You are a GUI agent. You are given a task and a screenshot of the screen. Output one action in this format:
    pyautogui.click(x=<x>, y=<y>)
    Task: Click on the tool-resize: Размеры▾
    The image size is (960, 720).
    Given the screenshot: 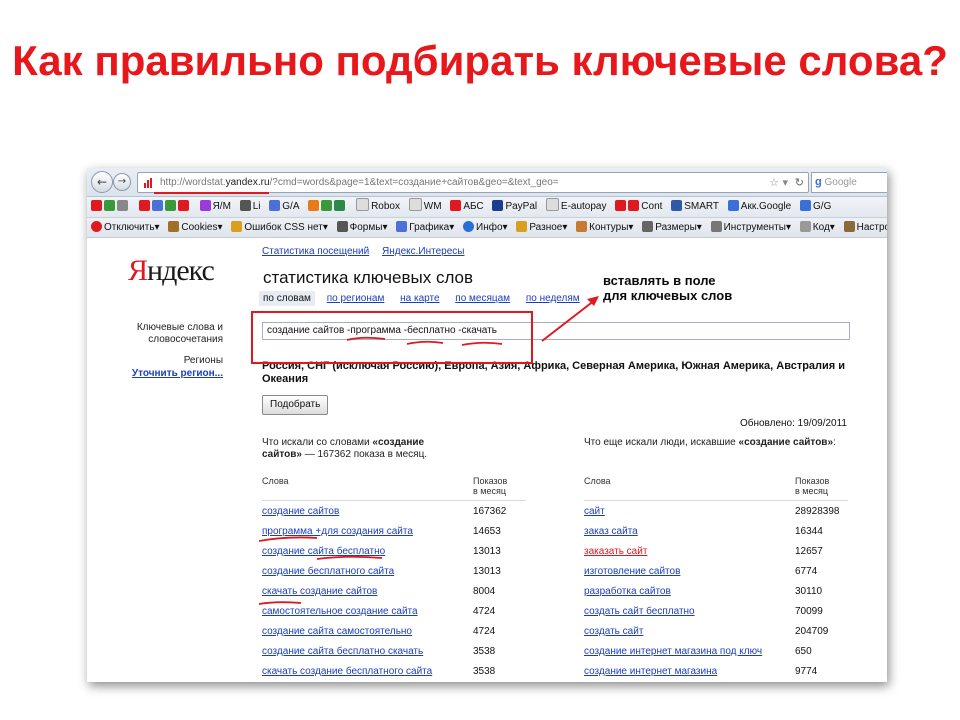 What is the action you would take?
    pyautogui.click(x=672, y=227)
    